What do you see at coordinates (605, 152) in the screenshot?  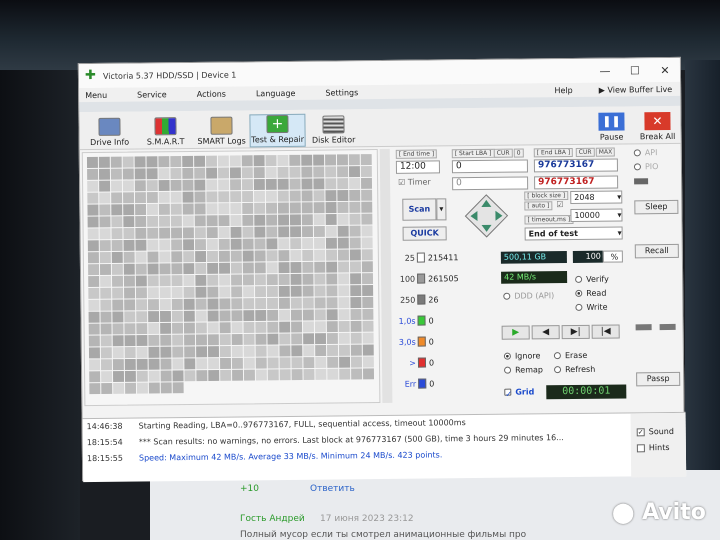 I see `end-max-button: MAX` at bounding box center [605, 152].